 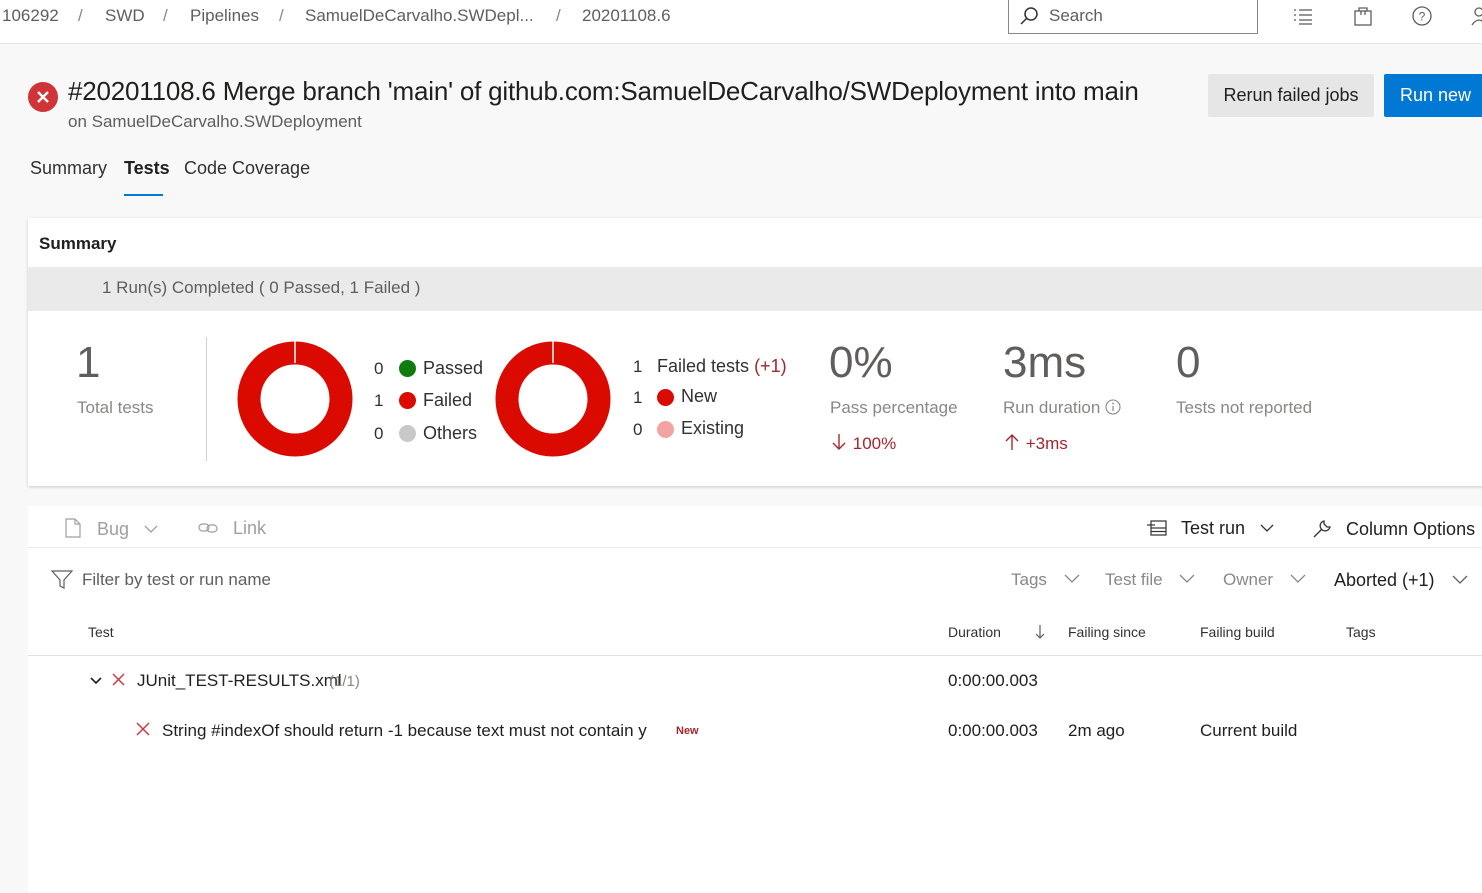 I want to click on failed-tests-text: Failed tests, so click(x=703, y=366).